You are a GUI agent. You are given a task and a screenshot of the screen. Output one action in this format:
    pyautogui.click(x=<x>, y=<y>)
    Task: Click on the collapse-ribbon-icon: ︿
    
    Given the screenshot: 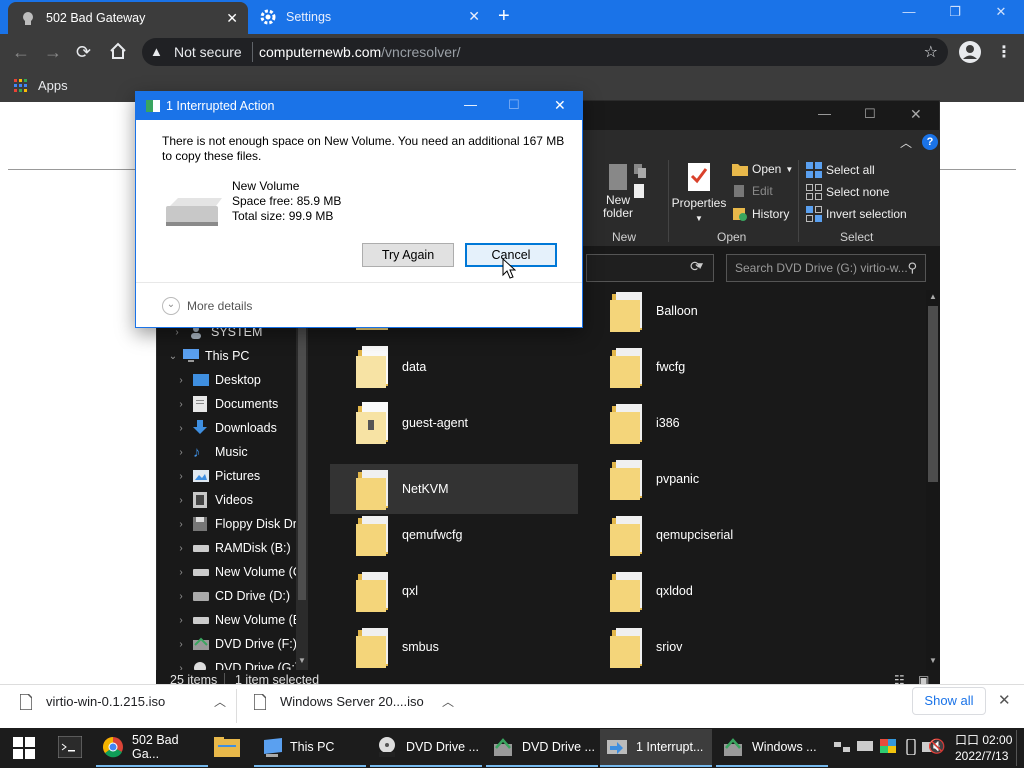 What is the action you would take?
    pyautogui.click(x=906, y=142)
    